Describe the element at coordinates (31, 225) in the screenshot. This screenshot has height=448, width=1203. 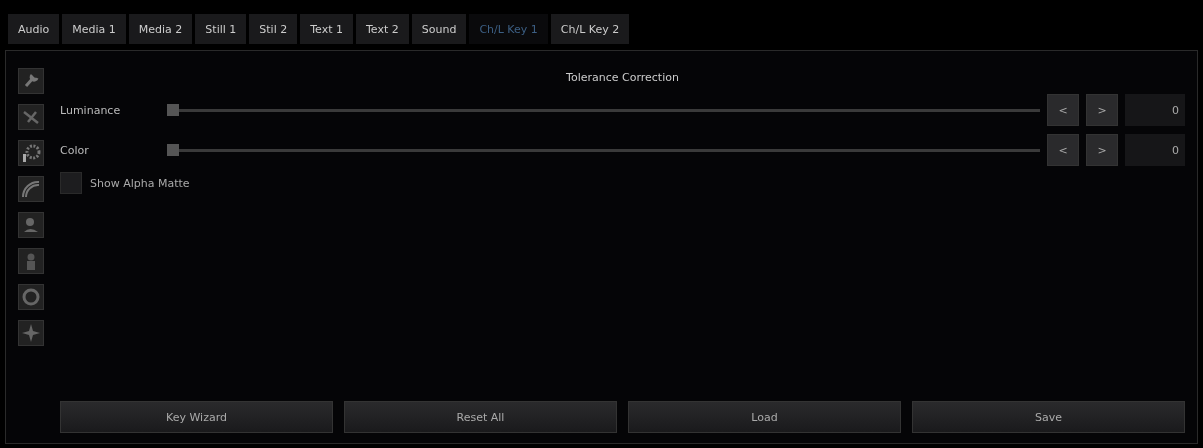
I see `person-icon` at that location.